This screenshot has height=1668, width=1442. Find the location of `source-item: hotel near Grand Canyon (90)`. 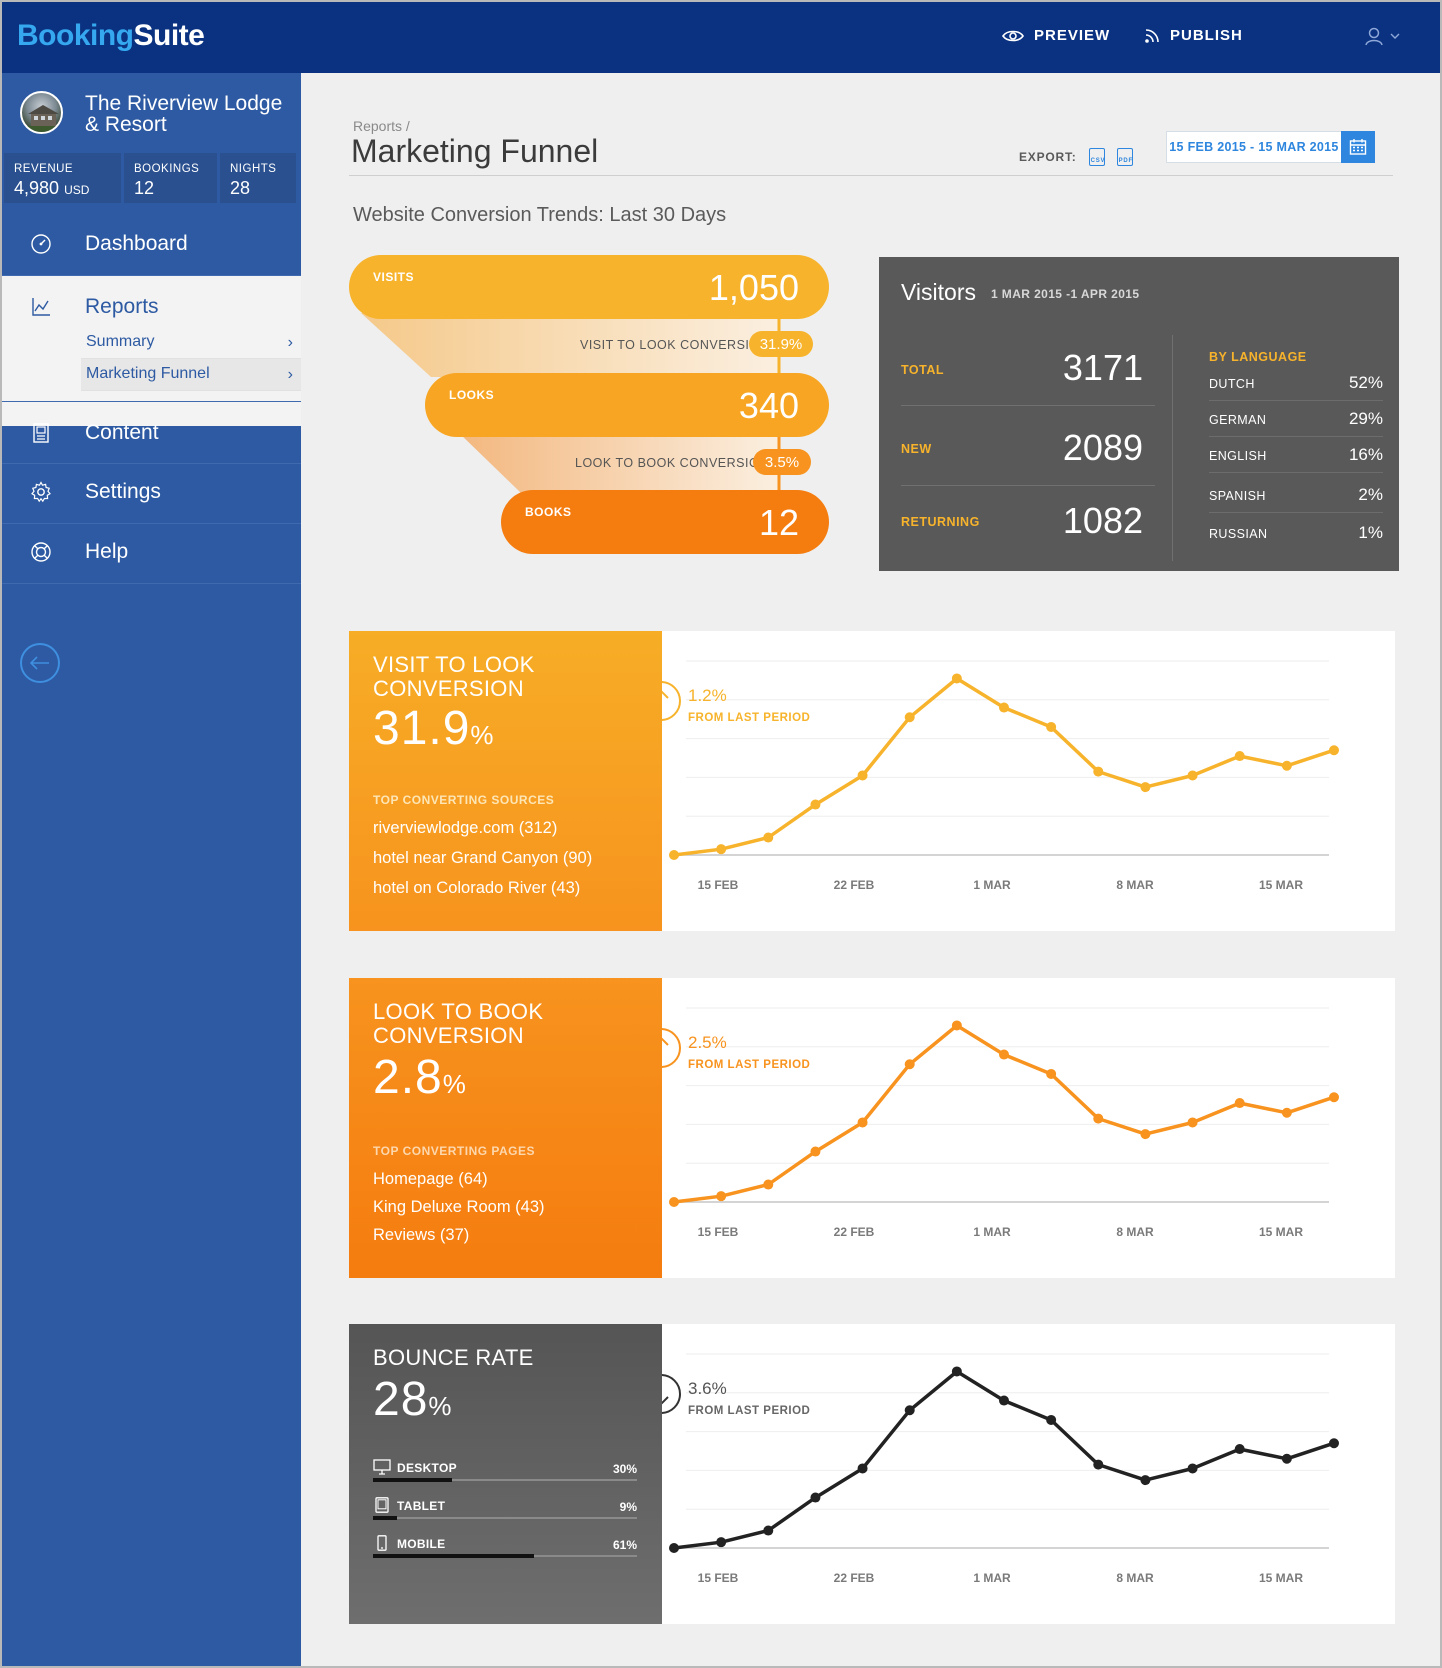

source-item: hotel near Grand Canyon (90) is located at coordinates (482, 858).